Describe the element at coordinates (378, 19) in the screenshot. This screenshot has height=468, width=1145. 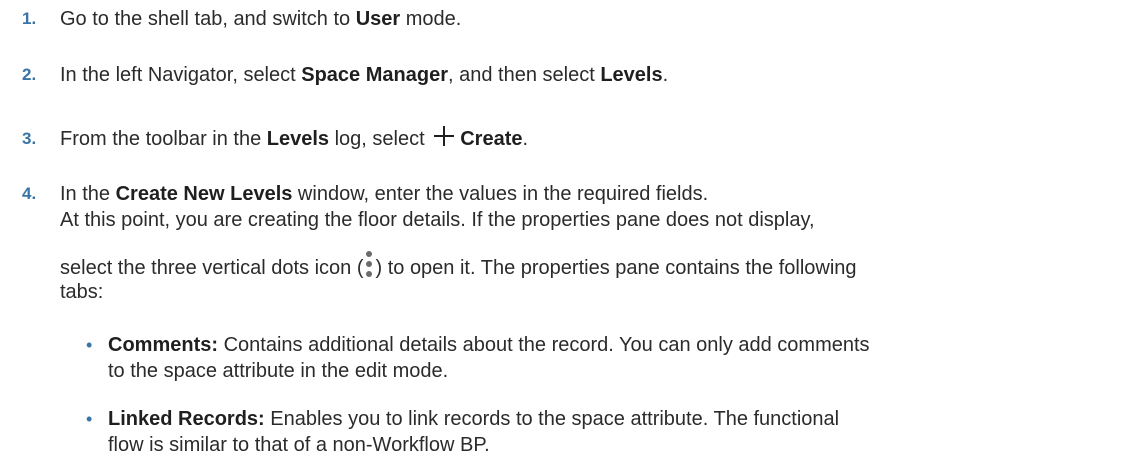
I see `ui-term-user: User` at that location.